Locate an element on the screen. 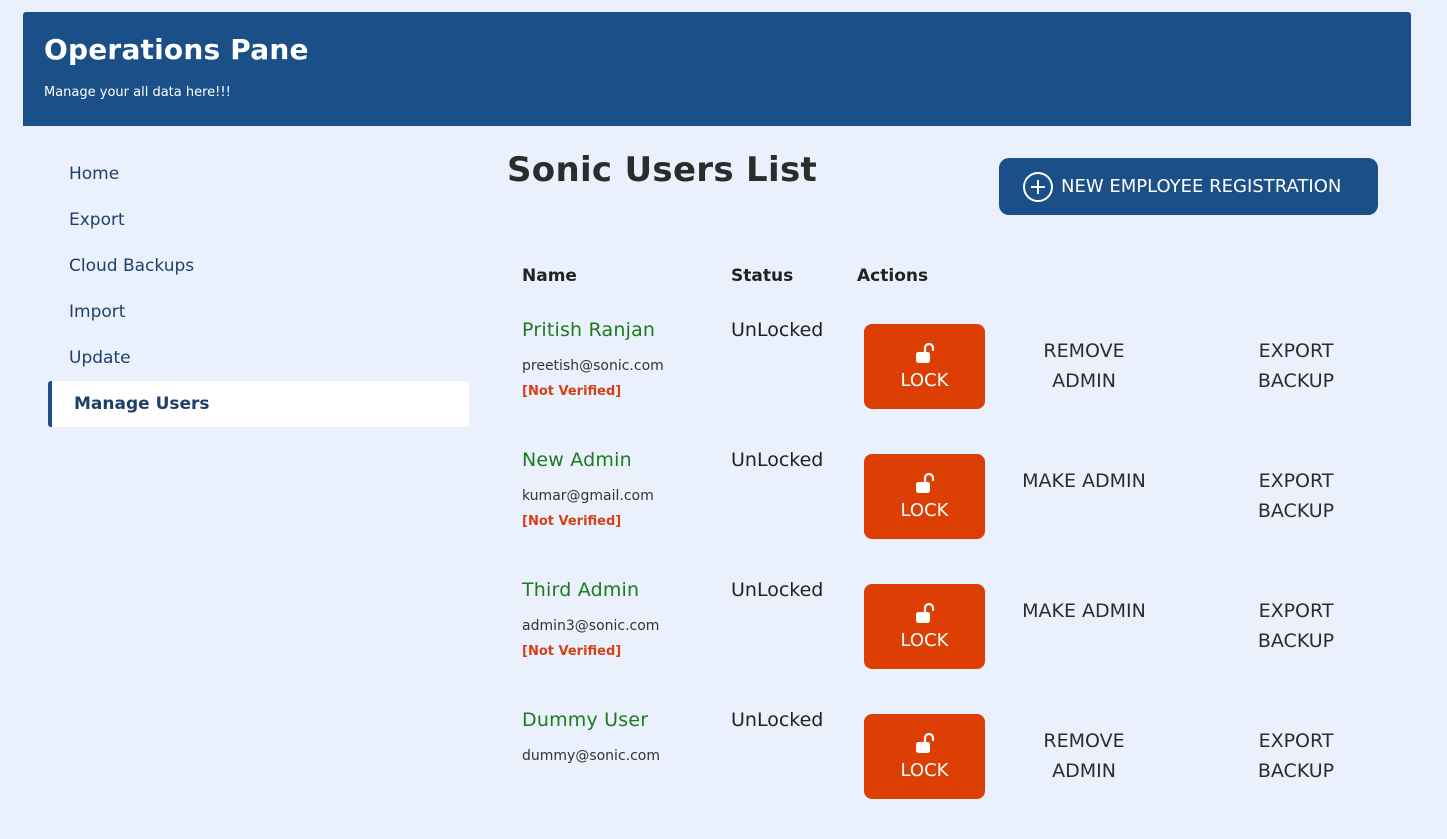 The width and height of the screenshot is (1447, 839). column-header-status: Status is located at coordinates (762, 276).